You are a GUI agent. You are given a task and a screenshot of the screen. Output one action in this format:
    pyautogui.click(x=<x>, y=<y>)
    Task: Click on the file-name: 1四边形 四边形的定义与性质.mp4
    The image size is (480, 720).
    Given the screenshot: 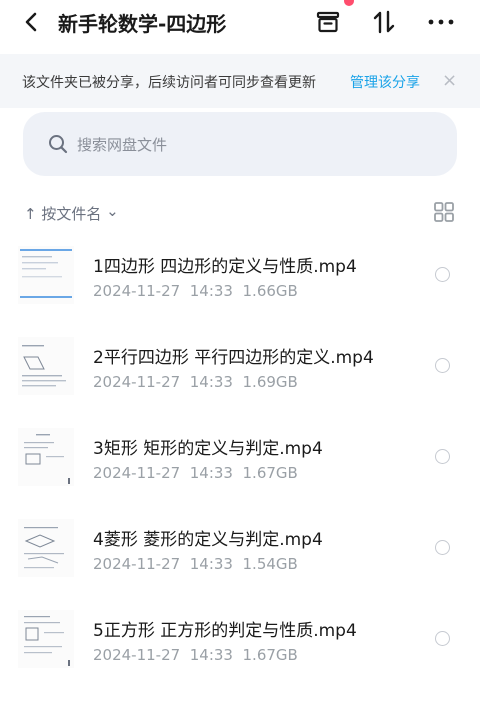 What is the action you would take?
    pyautogui.click(x=225, y=267)
    